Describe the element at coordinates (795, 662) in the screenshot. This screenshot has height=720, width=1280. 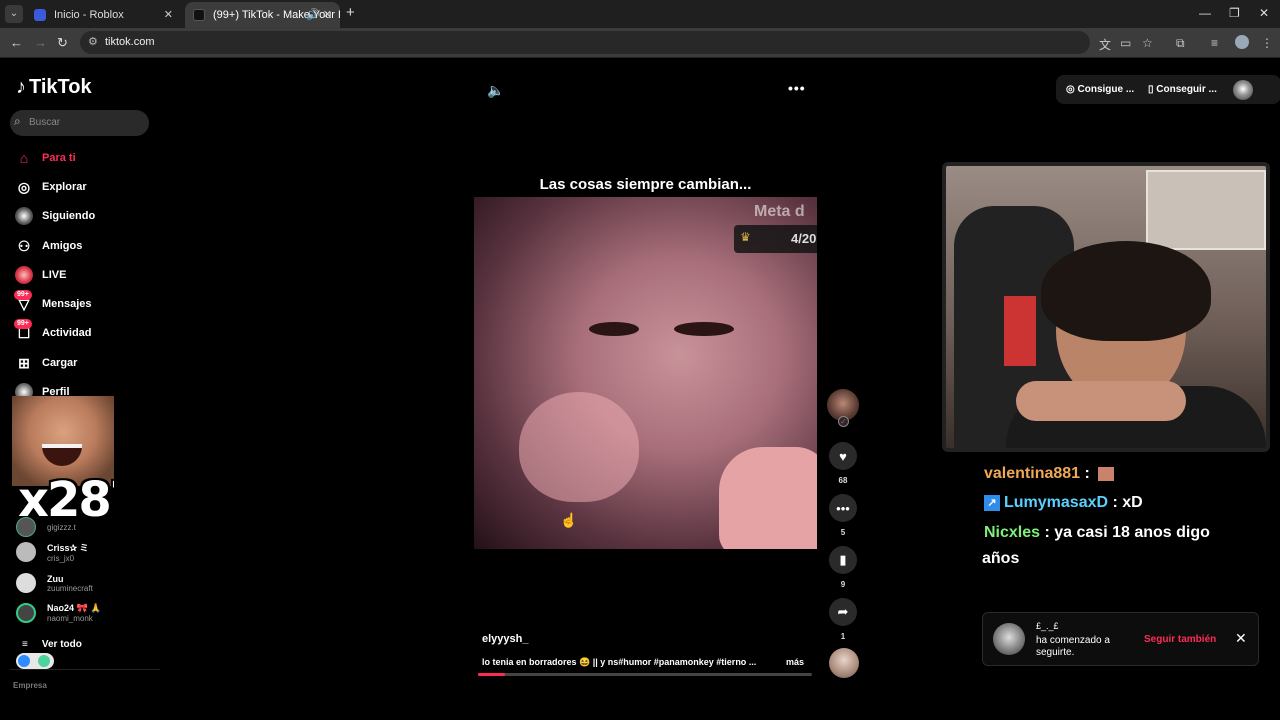
I see `more-link: más` at that location.